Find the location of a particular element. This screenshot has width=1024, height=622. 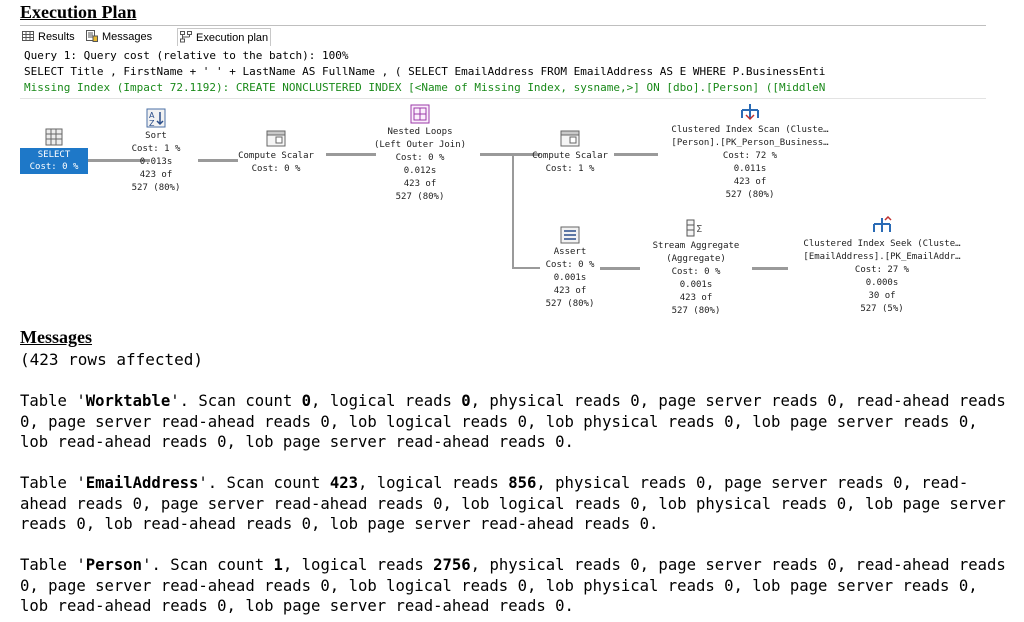

select-highlight: SELECT Cost: 0 % is located at coordinates (54, 161).